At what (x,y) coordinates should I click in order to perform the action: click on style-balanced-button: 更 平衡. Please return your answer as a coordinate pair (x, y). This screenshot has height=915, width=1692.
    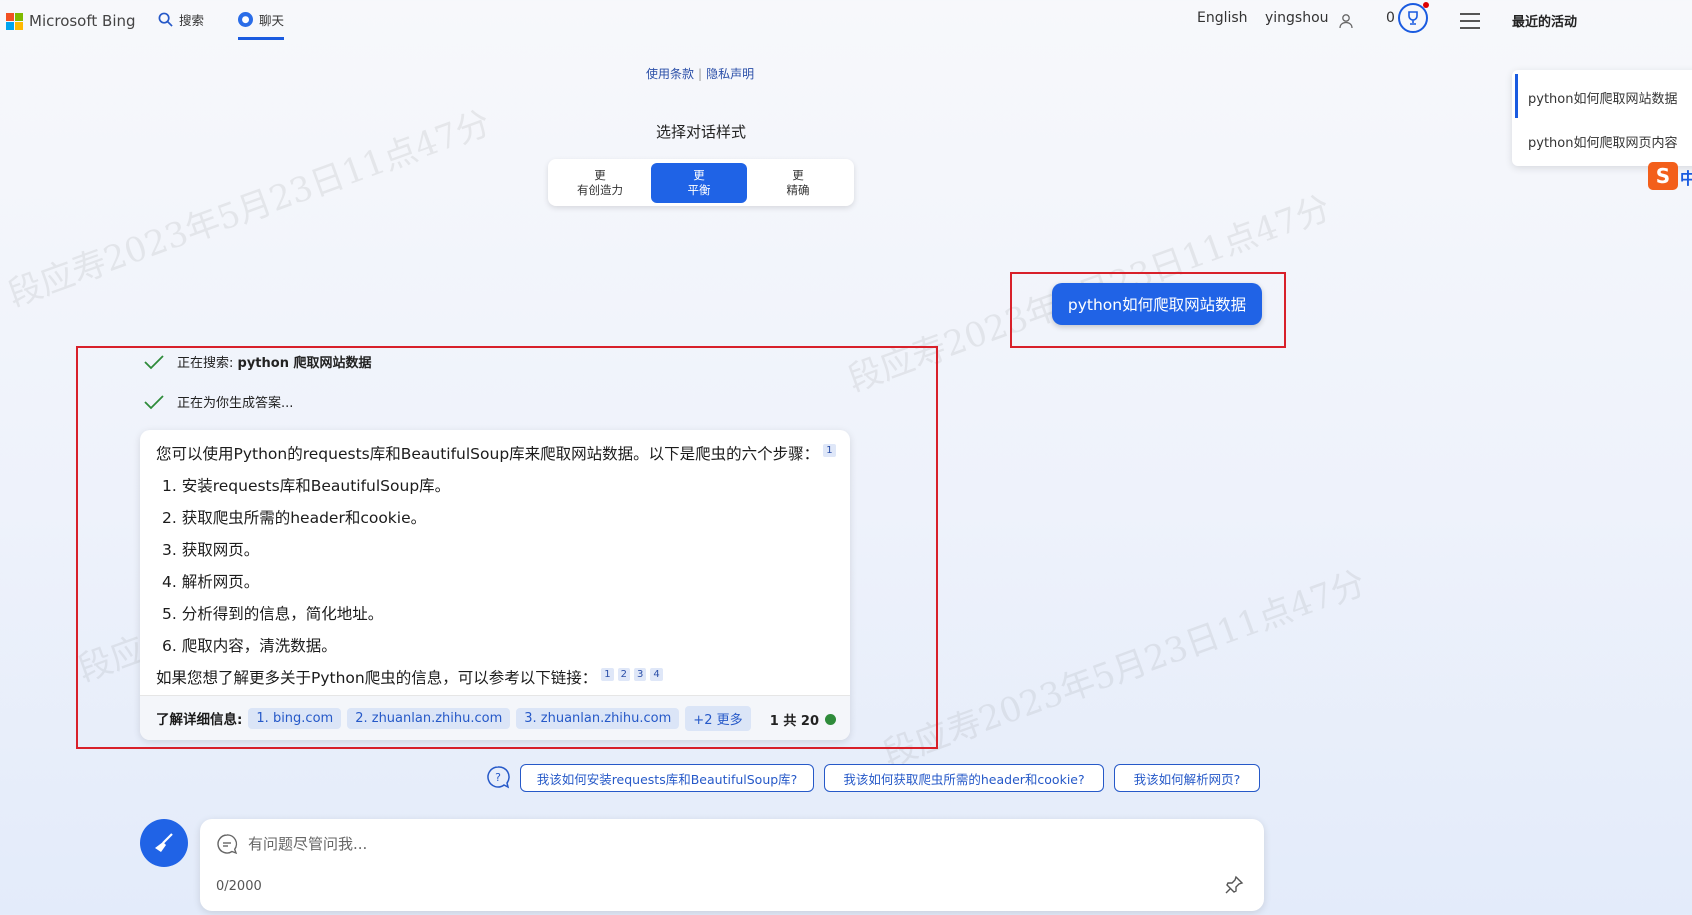
    Looking at the image, I should click on (699, 183).